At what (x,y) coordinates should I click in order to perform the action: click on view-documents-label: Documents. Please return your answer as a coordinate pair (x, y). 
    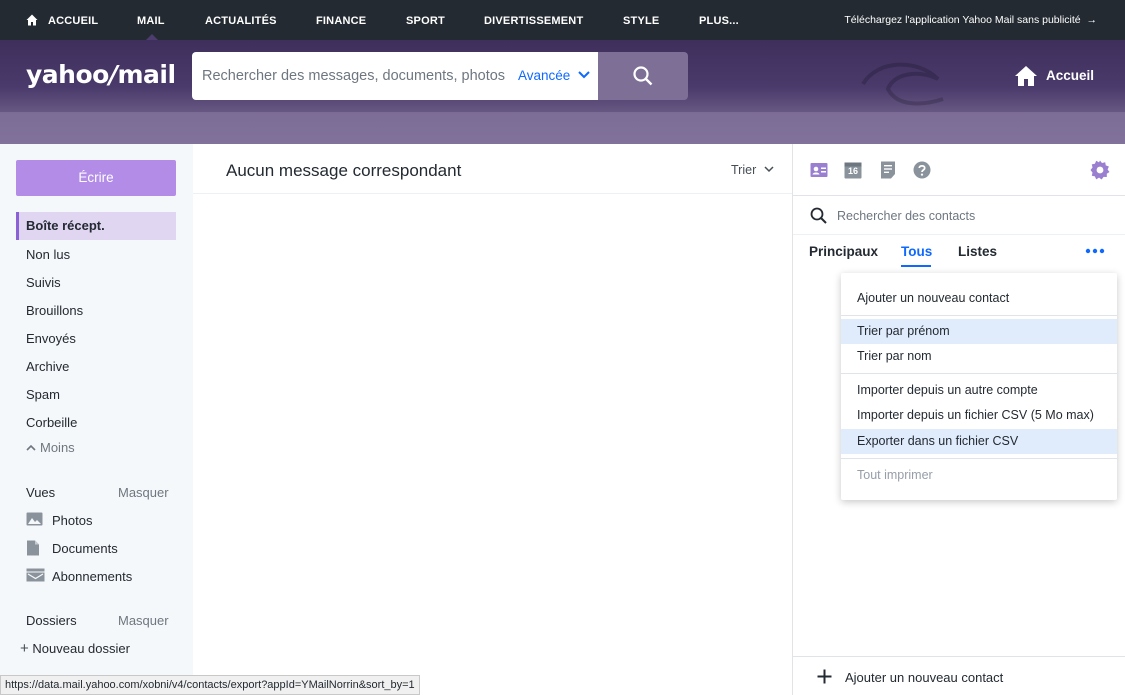
    Looking at the image, I should click on (85, 548).